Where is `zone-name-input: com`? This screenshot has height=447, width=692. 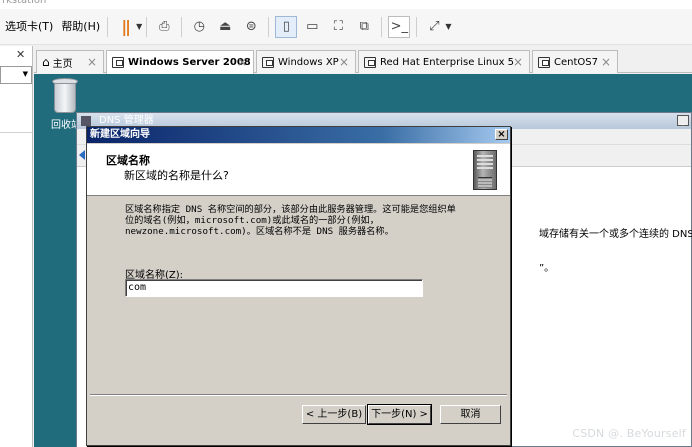 zone-name-input: com is located at coordinates (274, 288).